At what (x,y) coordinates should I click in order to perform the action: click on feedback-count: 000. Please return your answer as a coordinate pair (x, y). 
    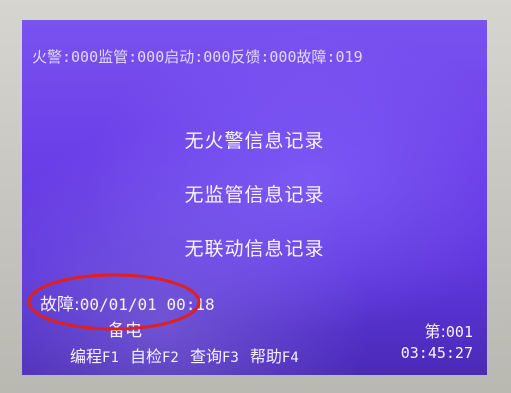
    Looking at the image, I should click on (283, 57).